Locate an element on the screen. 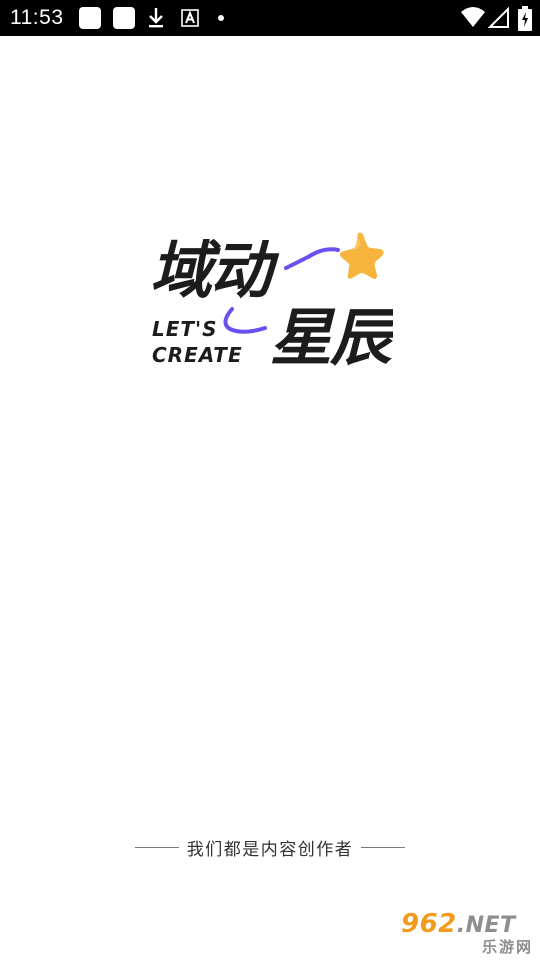  wifi-icon is located at coordinates (473, 20).